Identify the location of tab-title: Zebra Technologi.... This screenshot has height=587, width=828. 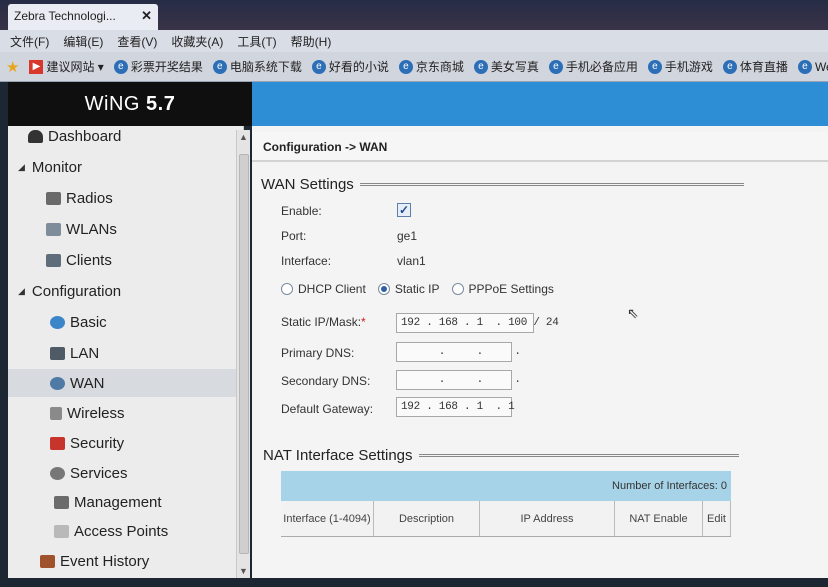
(65, 16).